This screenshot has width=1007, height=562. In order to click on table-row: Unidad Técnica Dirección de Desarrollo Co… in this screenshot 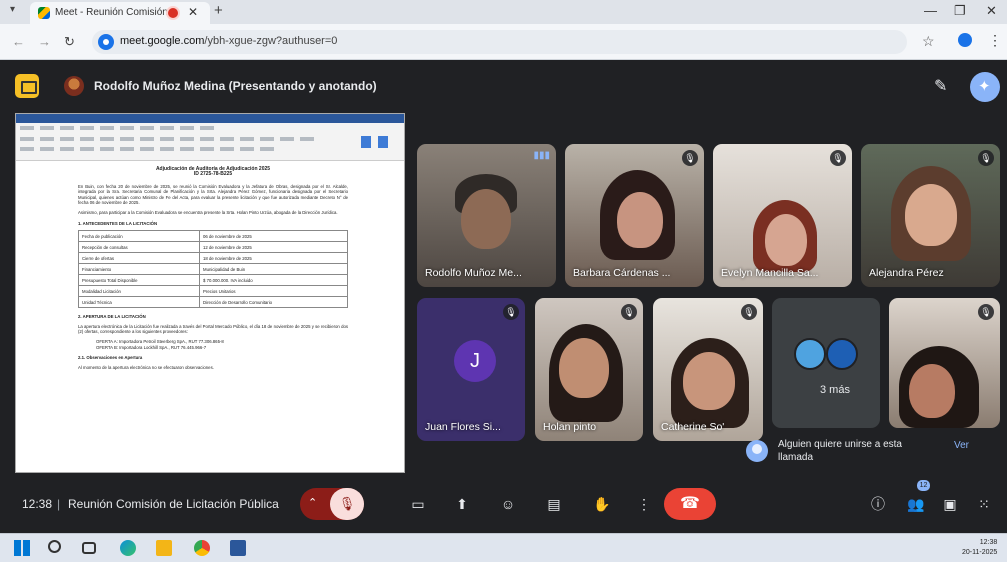, I will do `click(212, 302)`.